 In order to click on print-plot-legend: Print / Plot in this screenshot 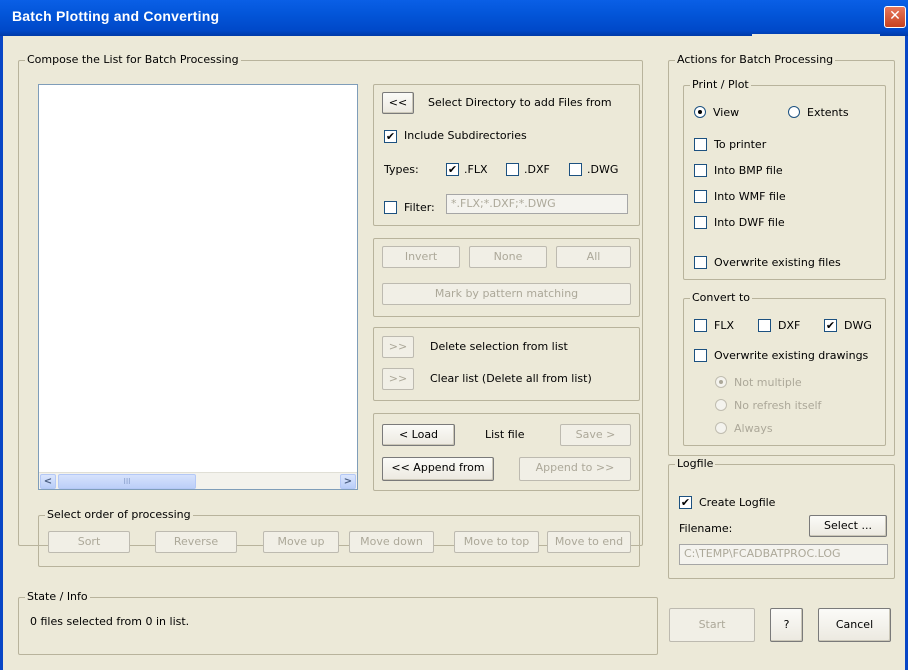, I will do `click(720, 84)`.